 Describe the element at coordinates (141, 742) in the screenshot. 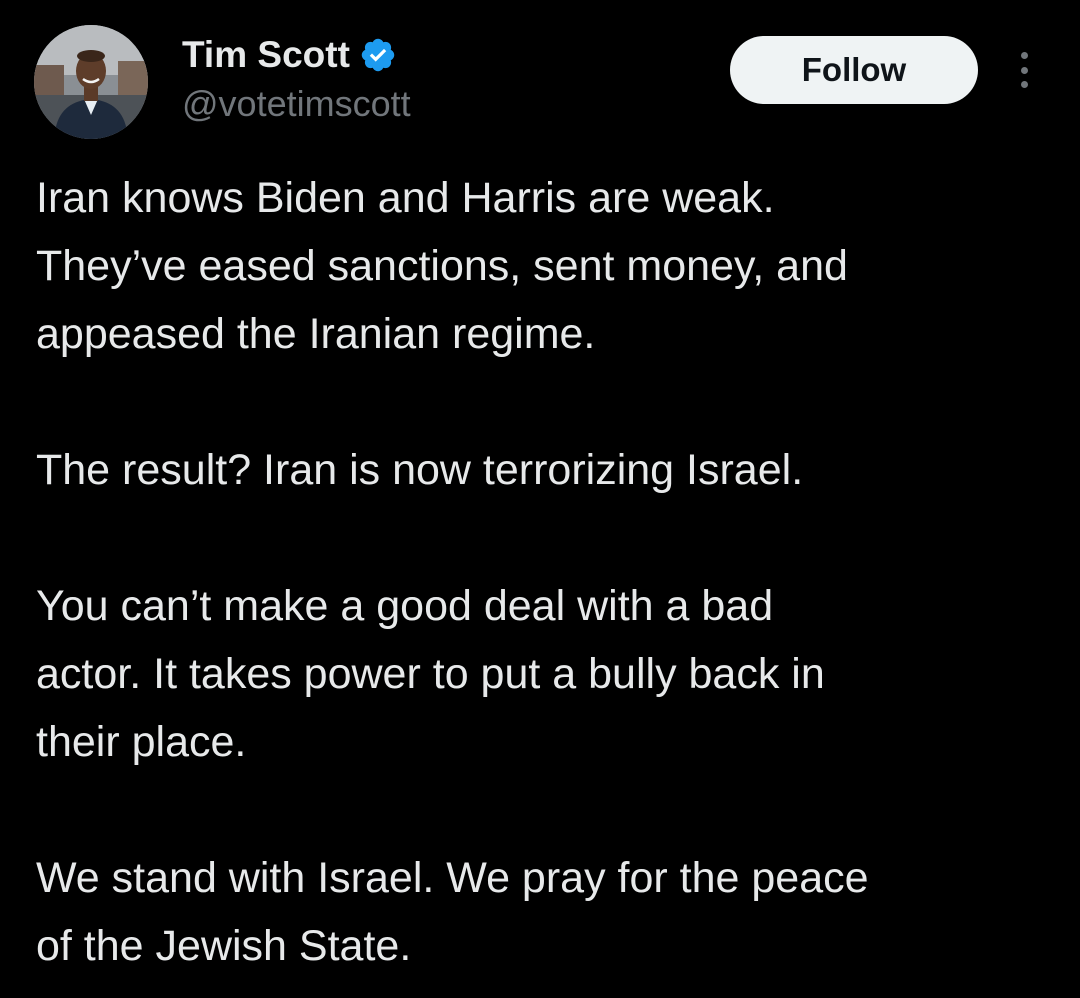

I see `tweet-text-line: their place.` at that location.